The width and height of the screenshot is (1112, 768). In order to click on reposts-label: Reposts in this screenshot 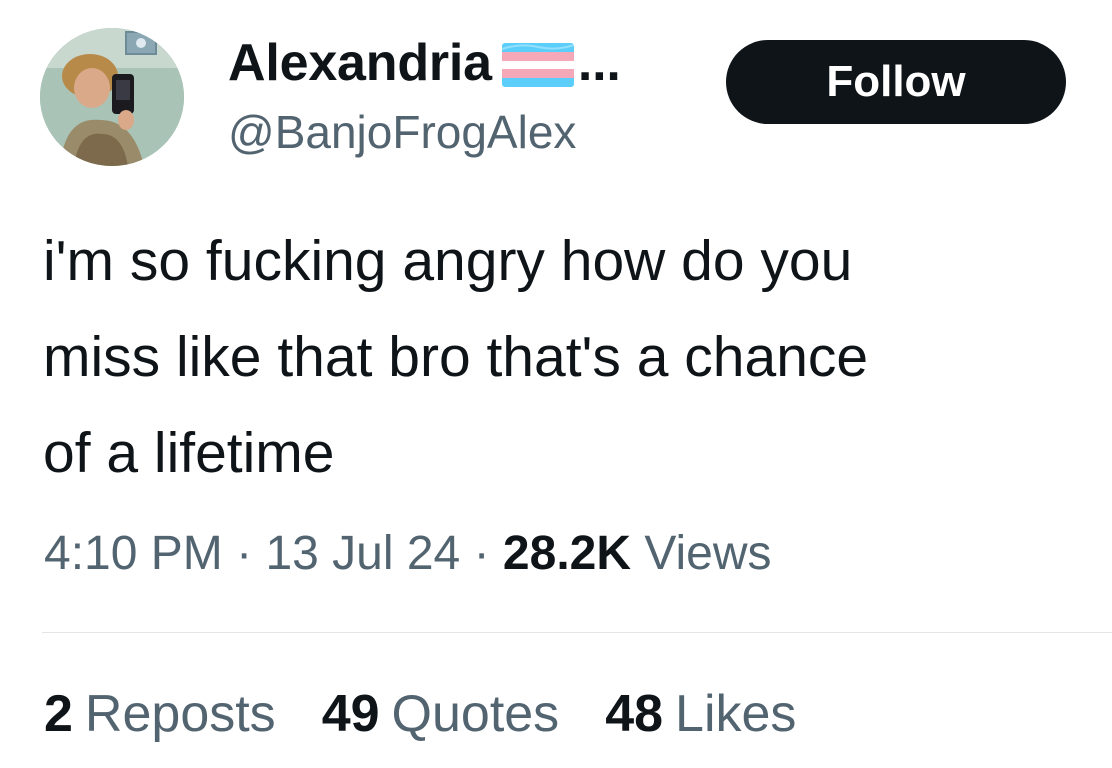, I will do `click(180, 714)`.